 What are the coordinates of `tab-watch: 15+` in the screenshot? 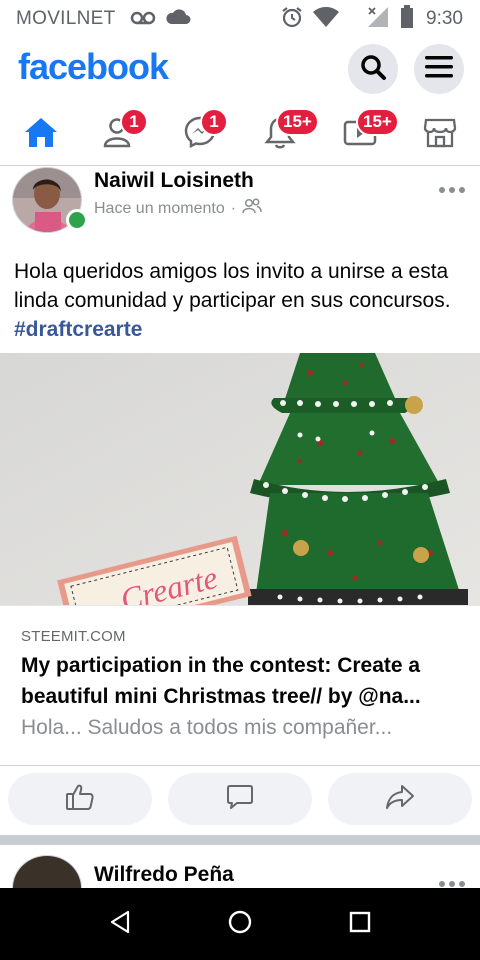 It's located at (365, 134).